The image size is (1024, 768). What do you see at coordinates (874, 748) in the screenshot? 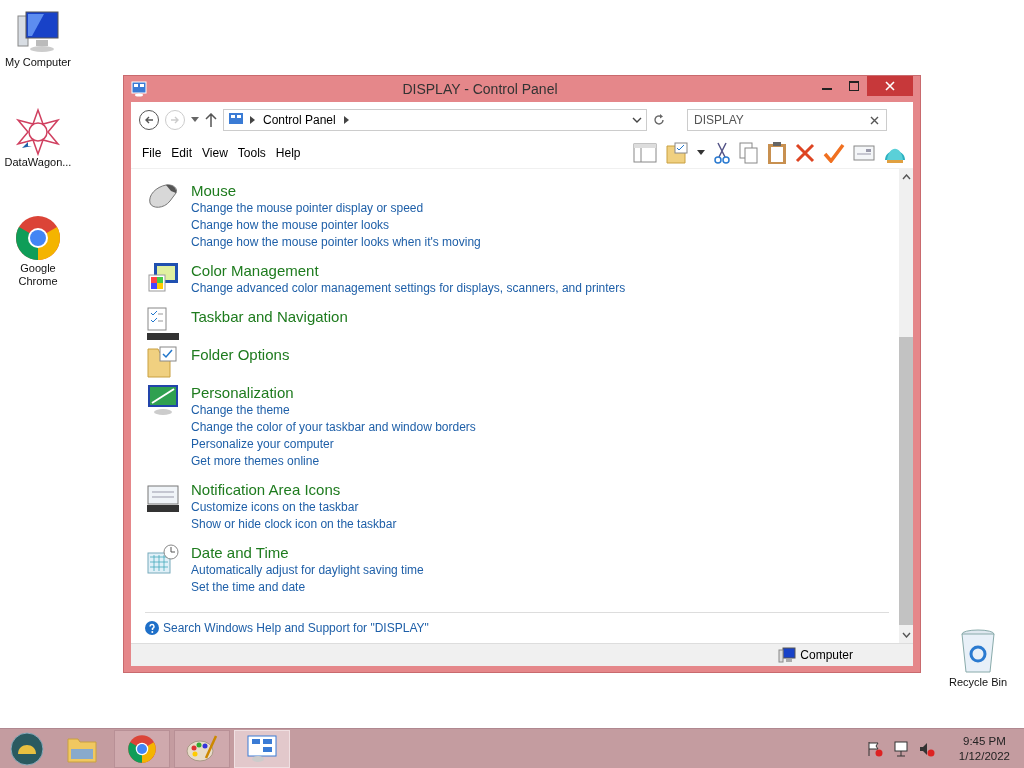
I see `flag-icon` at bounding box center [874, 748].